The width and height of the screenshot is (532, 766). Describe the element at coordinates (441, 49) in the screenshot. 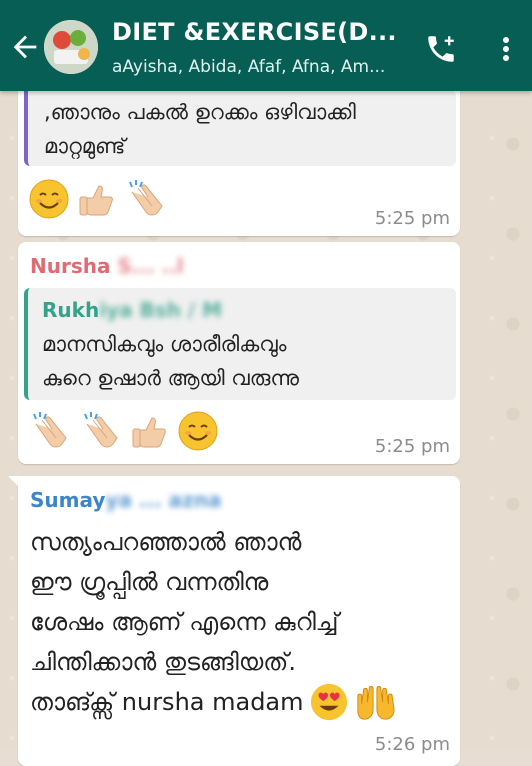

I see `add-call-icon` at that location.